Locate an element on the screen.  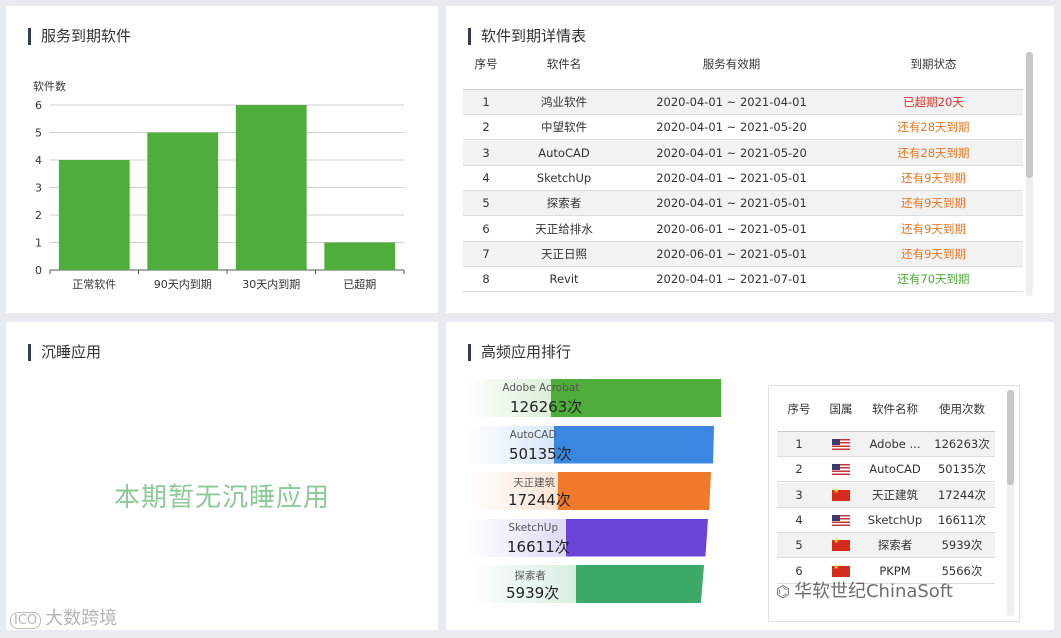
table-row: 8 Revit 2020-04-01 ~ 2021-07-01 还有70天到期 is located at coordinates (743, 280).